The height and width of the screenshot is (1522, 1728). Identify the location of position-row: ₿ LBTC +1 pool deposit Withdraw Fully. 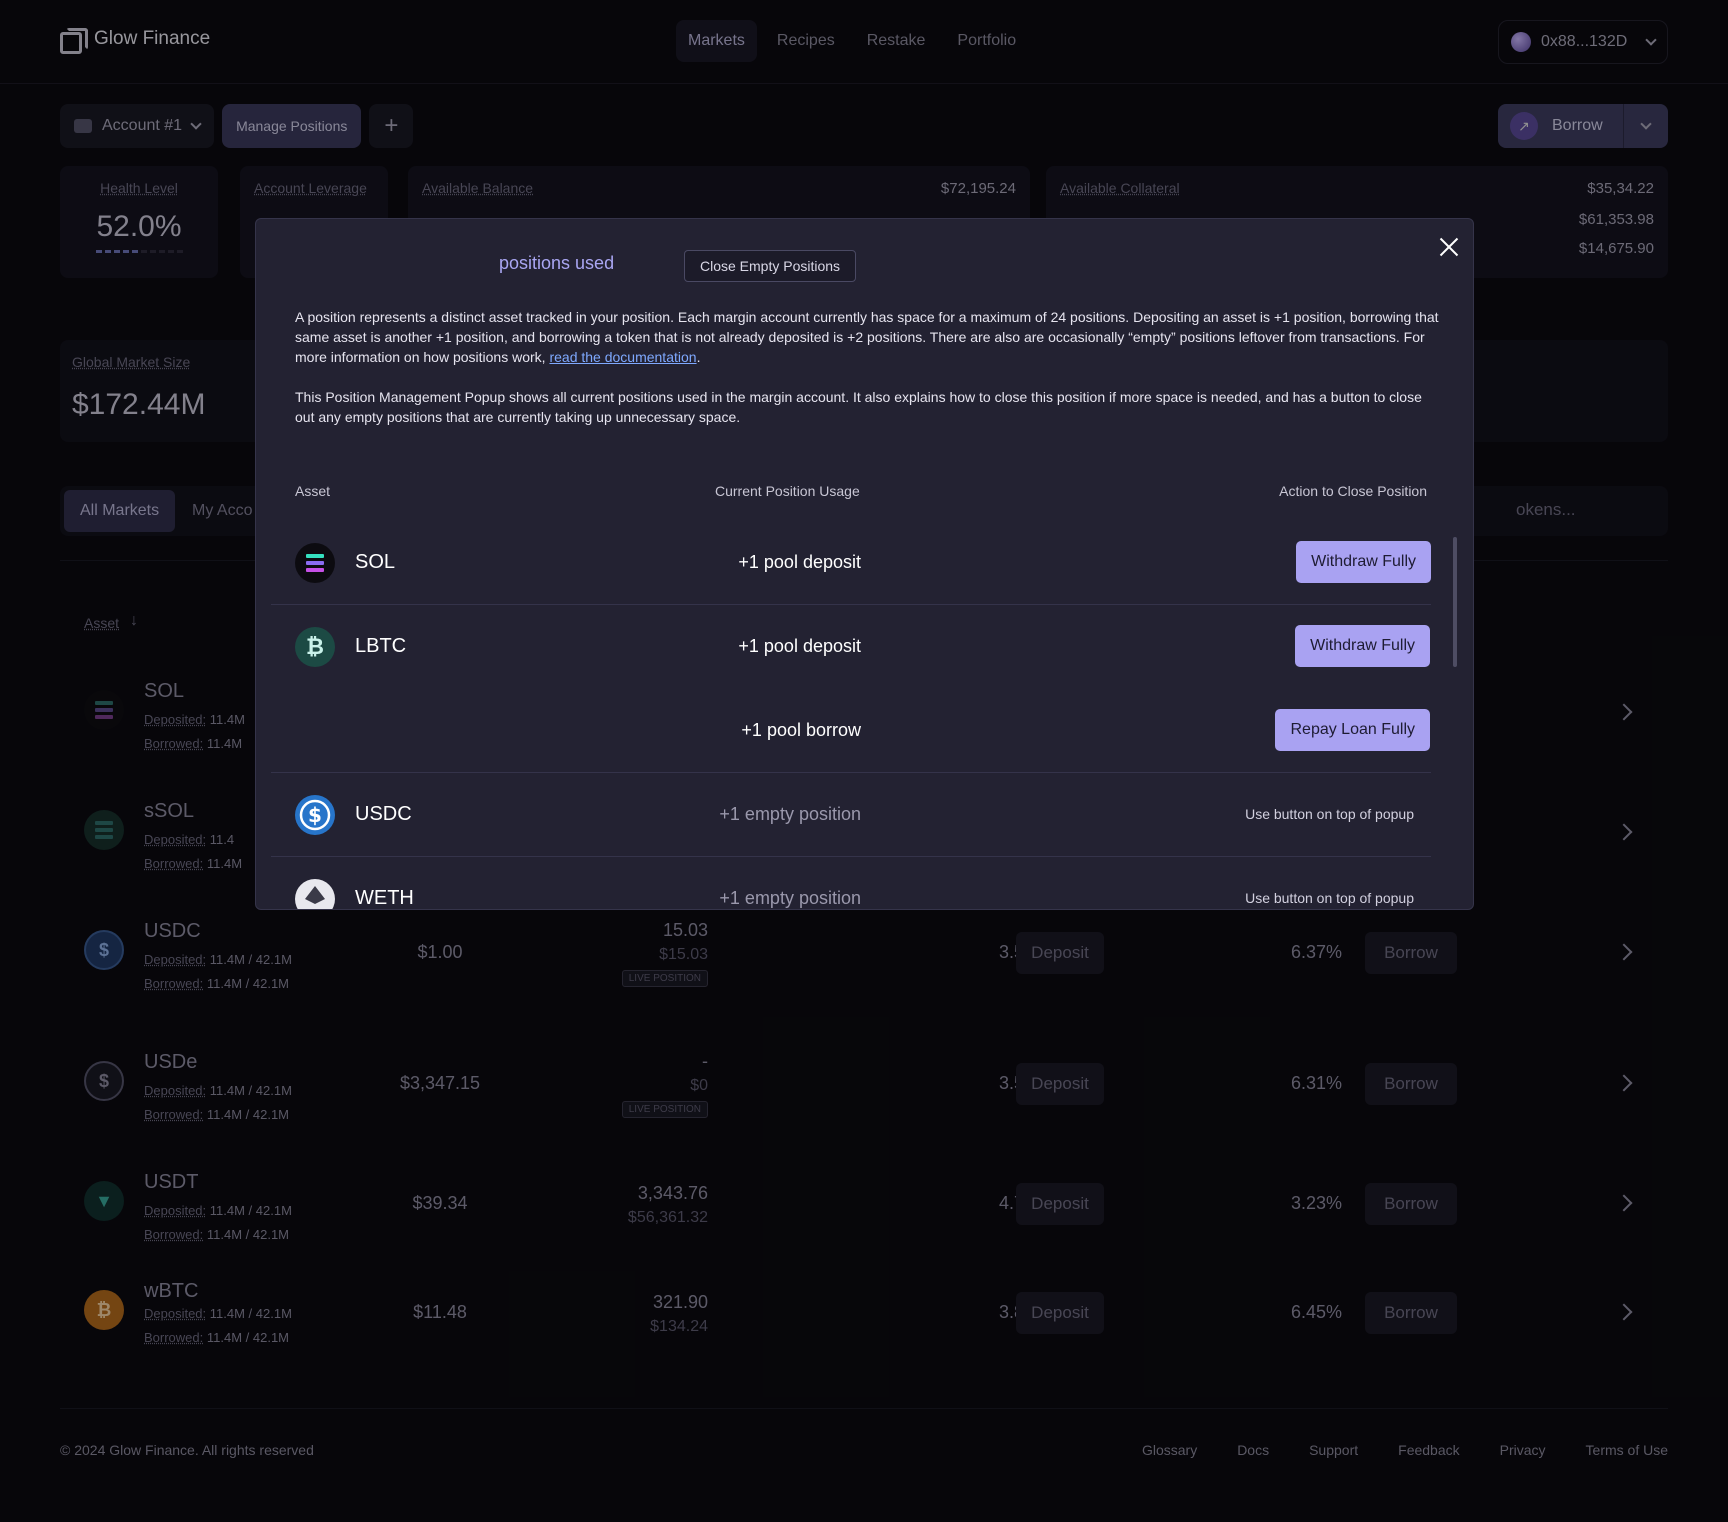
(851, 647).